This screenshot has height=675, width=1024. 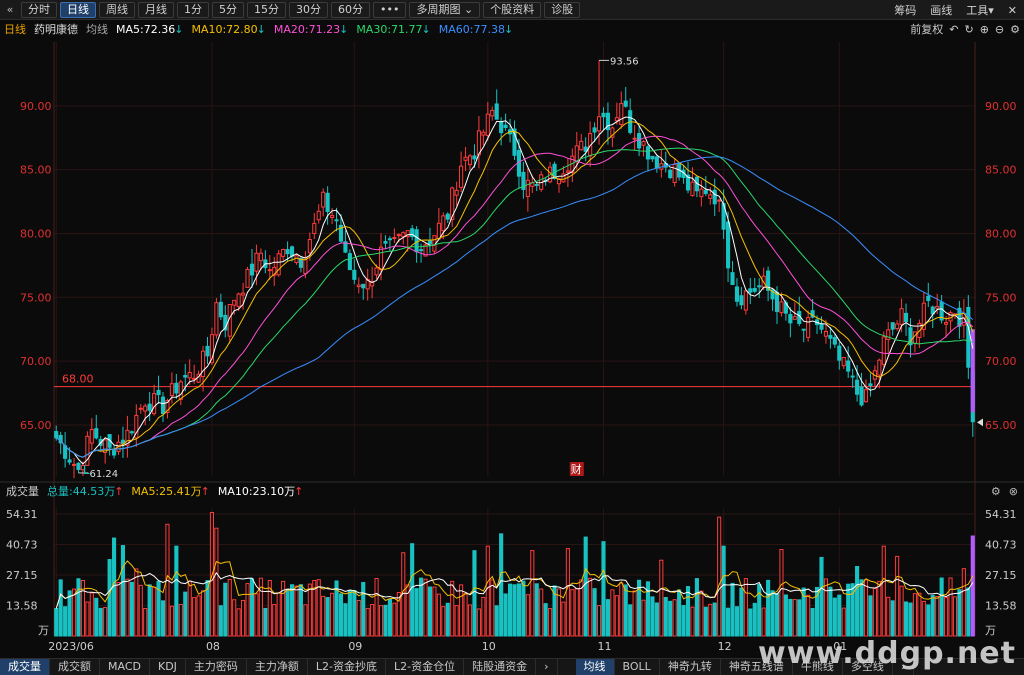 I want to click on volume-settings-icon: ⚙, so click(x=996, y=491).